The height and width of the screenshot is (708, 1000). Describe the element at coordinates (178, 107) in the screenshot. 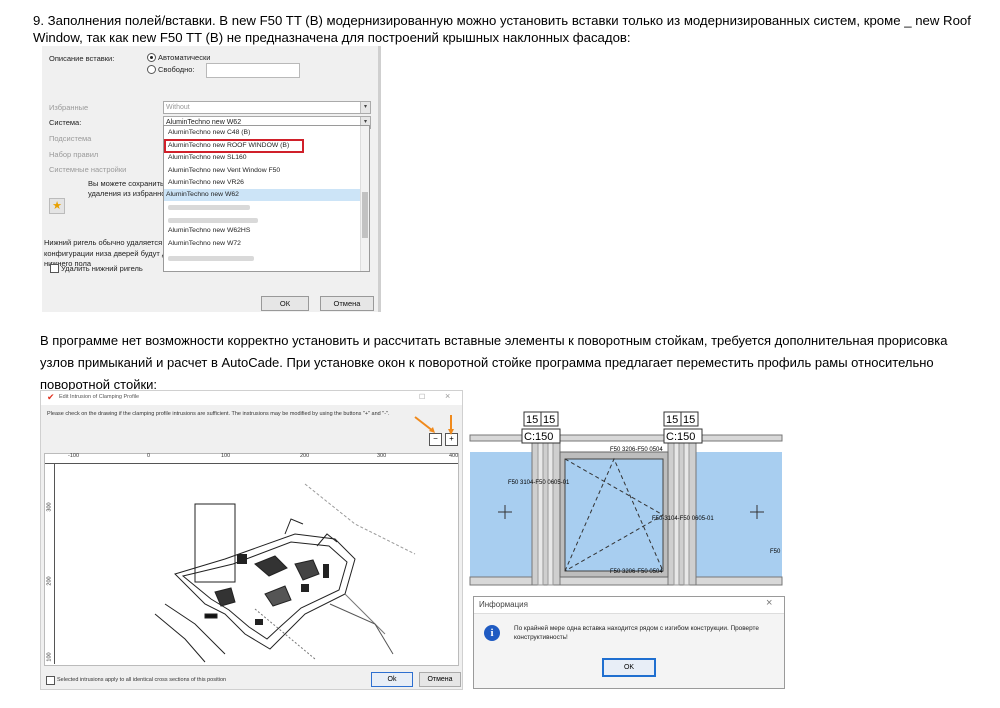

I see `favorites-value: Without` at that location.